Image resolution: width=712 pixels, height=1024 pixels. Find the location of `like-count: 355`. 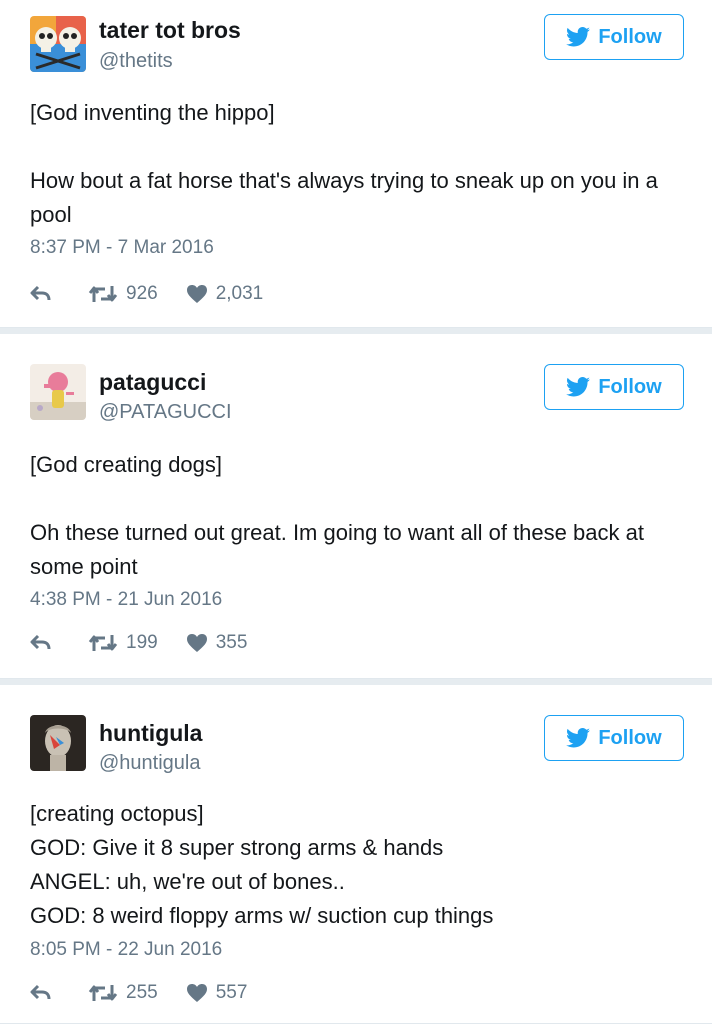

like-count: 355 is located at coordinates (231, 642).